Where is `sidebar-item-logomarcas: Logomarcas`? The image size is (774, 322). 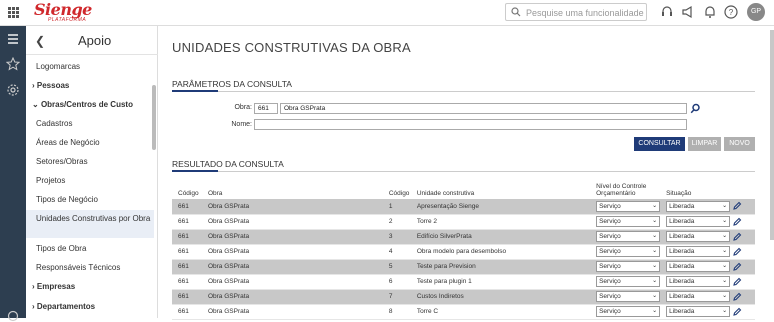 sidebar-item-logomarcas: Logomarcas is located at coordinates (90, 67).